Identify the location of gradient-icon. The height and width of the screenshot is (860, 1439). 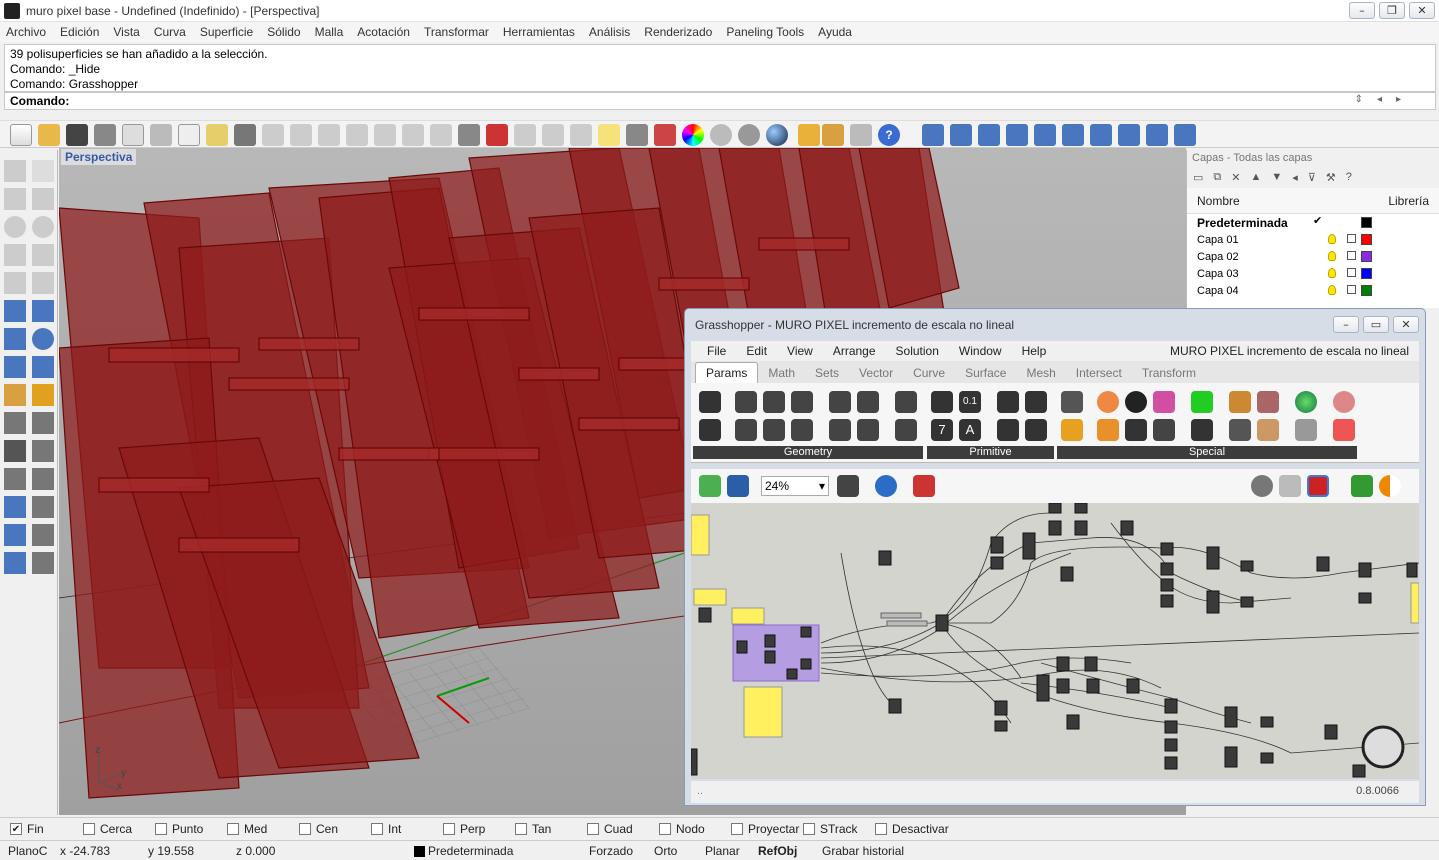
(1108, 402).